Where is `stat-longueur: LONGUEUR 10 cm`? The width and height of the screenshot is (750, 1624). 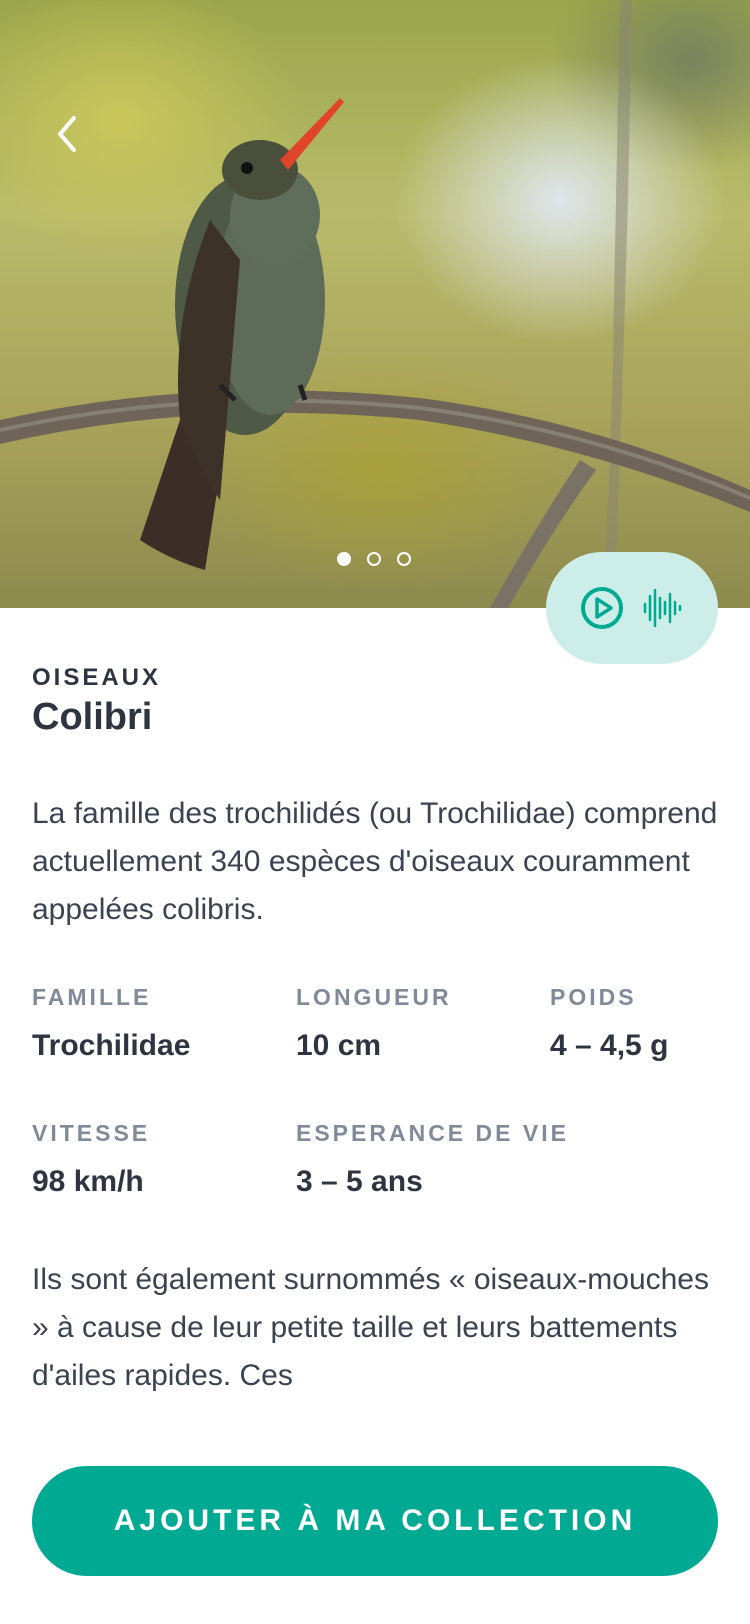 stat-longueur: LONGUEUR 10 cm is located at coordinates (374, 1023).